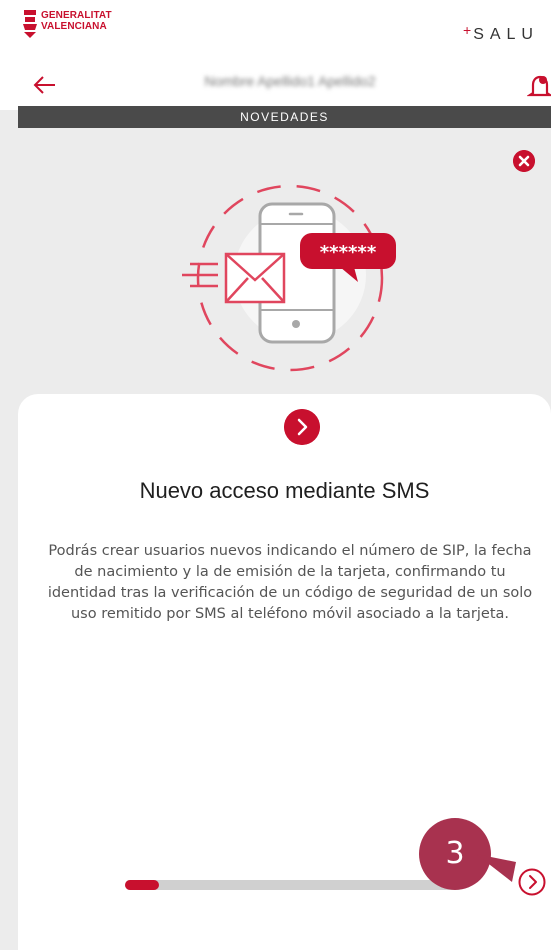  I want to click on slide-progress-fill, so click(142, 885).